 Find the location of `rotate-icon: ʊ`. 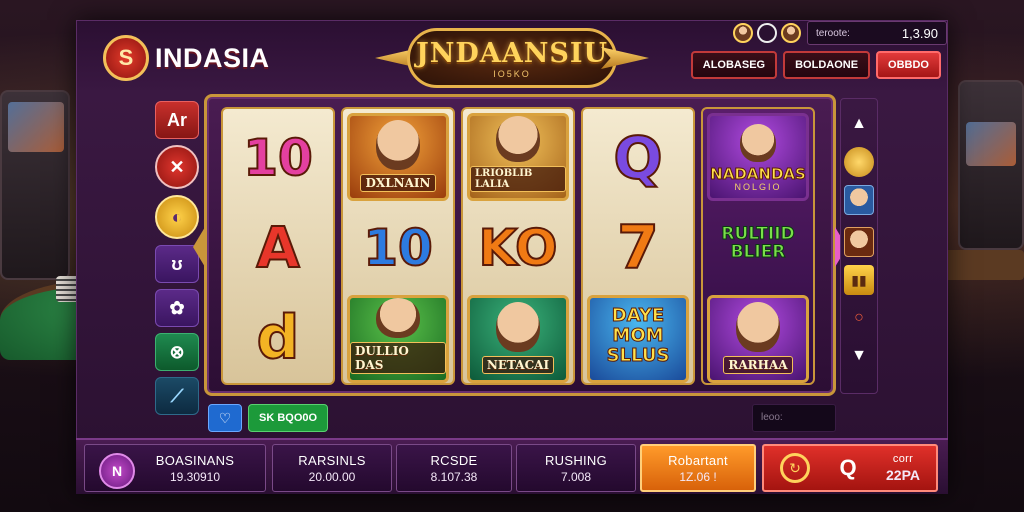

rotate-icon: ʊ is located at coordinates (177, 264).